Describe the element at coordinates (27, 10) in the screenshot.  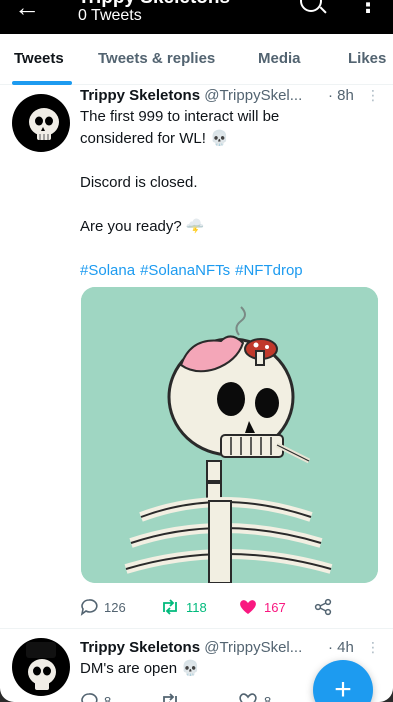
I see `arrow-left-icon: ←` at that location.